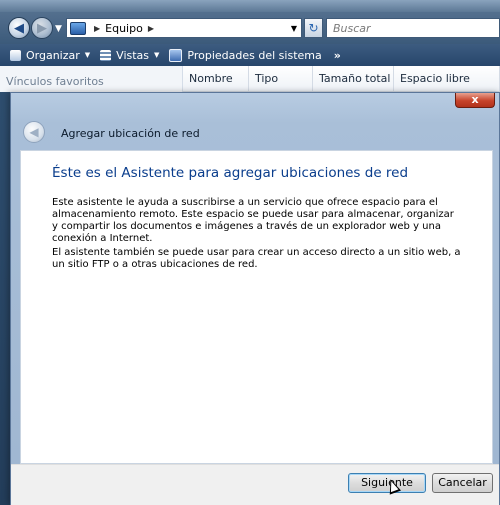 The width and height of the screenshot is (500, 505). What do you see at coordinates (294, 28) in the screenshot?
I see `address-dropdown-icon: ▼` at bounding box center [294, 28].